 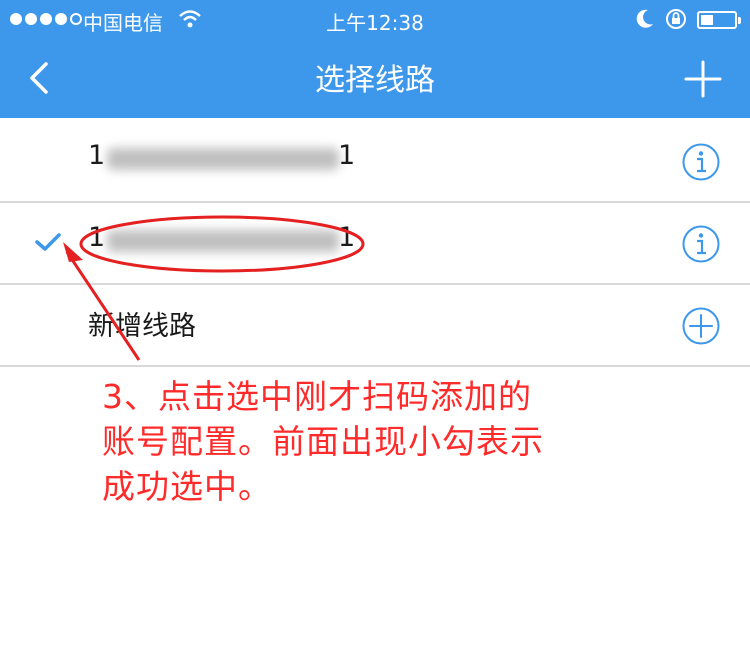 I want to click on route-name-suffix: 1, so click(x=347, y=155).